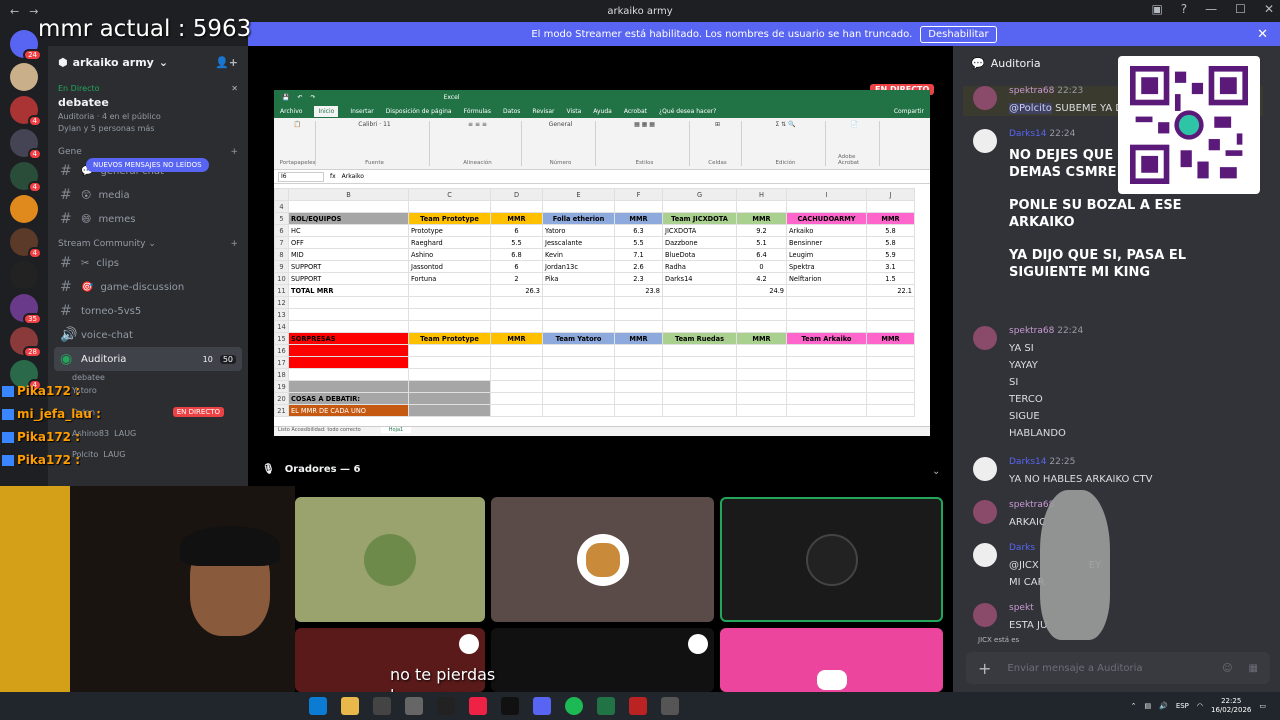  What do you see at coordinates (396, 430) in the screenshot?
I see `sheet-tab: Hoja1` at bounding box center [396, 430].